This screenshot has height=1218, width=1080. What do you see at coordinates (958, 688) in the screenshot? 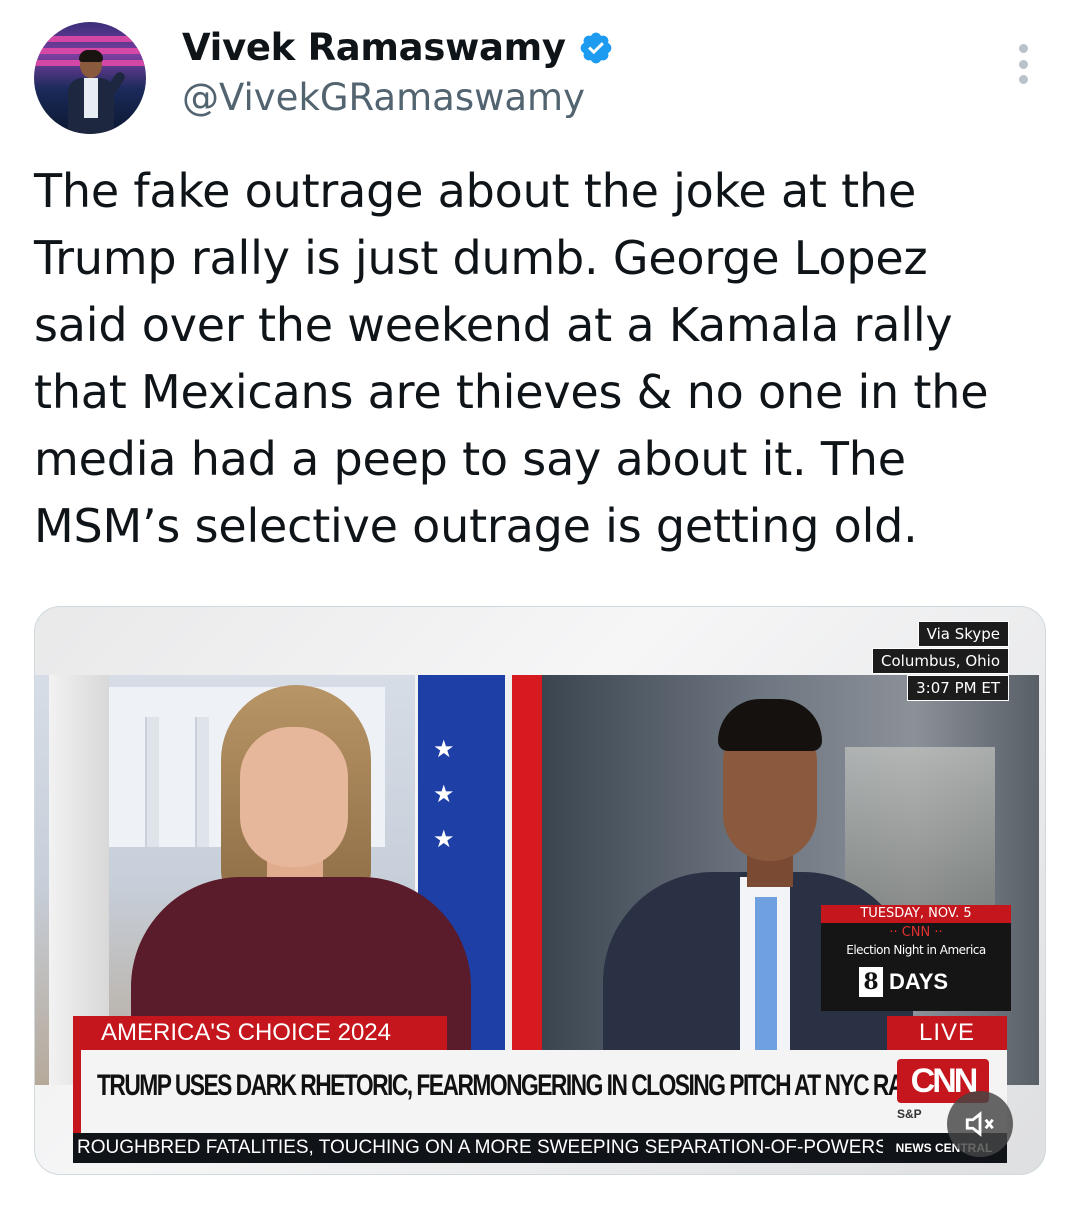
I see `time-tag: 3:07 PM ET` at bounding box center [958, 688].